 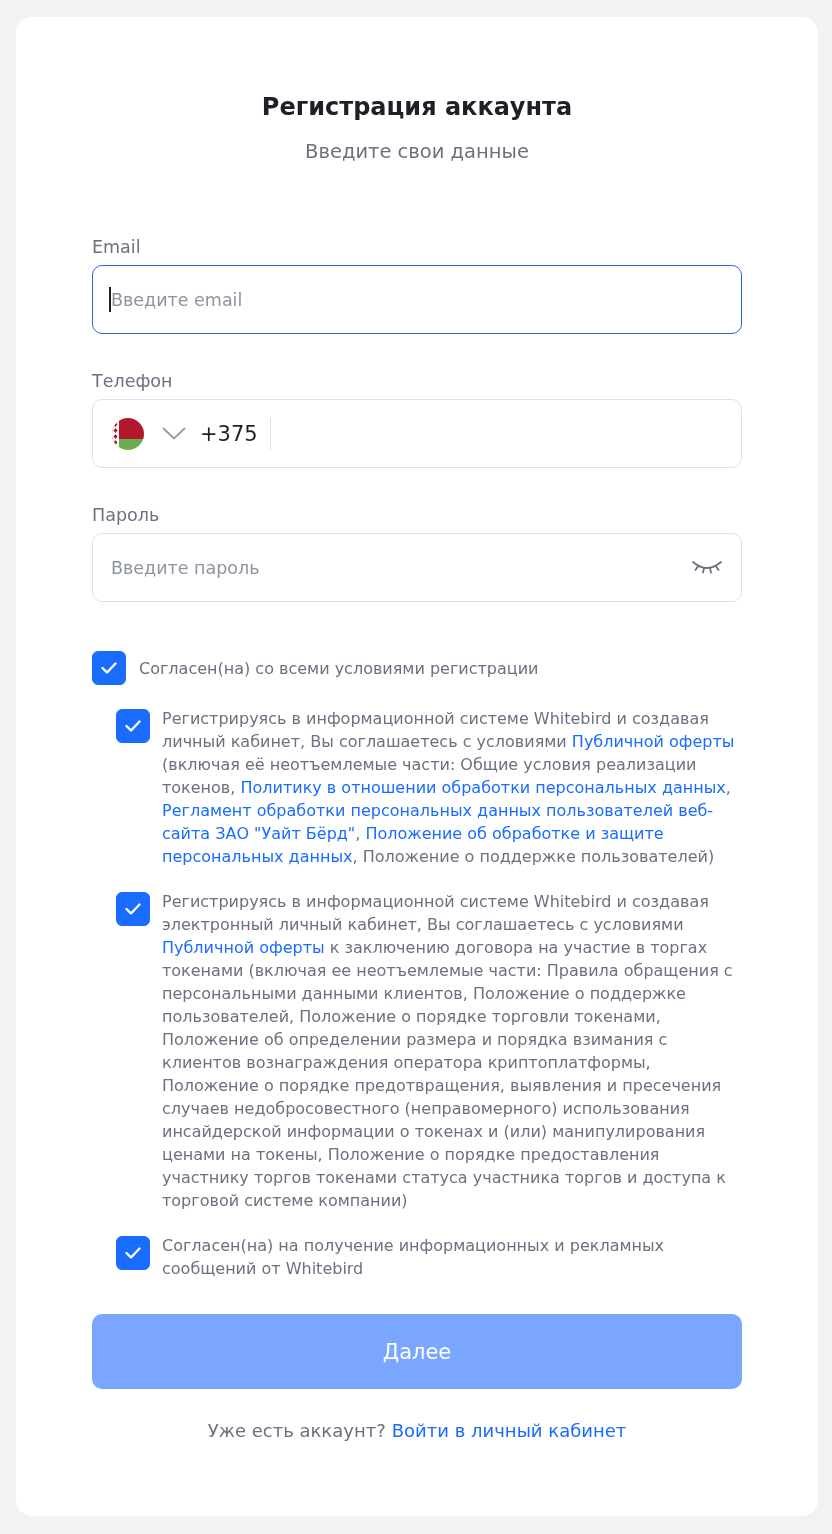 What do you see at coordinates (174, 433) in the screenshot?
I see `chevron-down-icon` at bounding box center [174, 433].